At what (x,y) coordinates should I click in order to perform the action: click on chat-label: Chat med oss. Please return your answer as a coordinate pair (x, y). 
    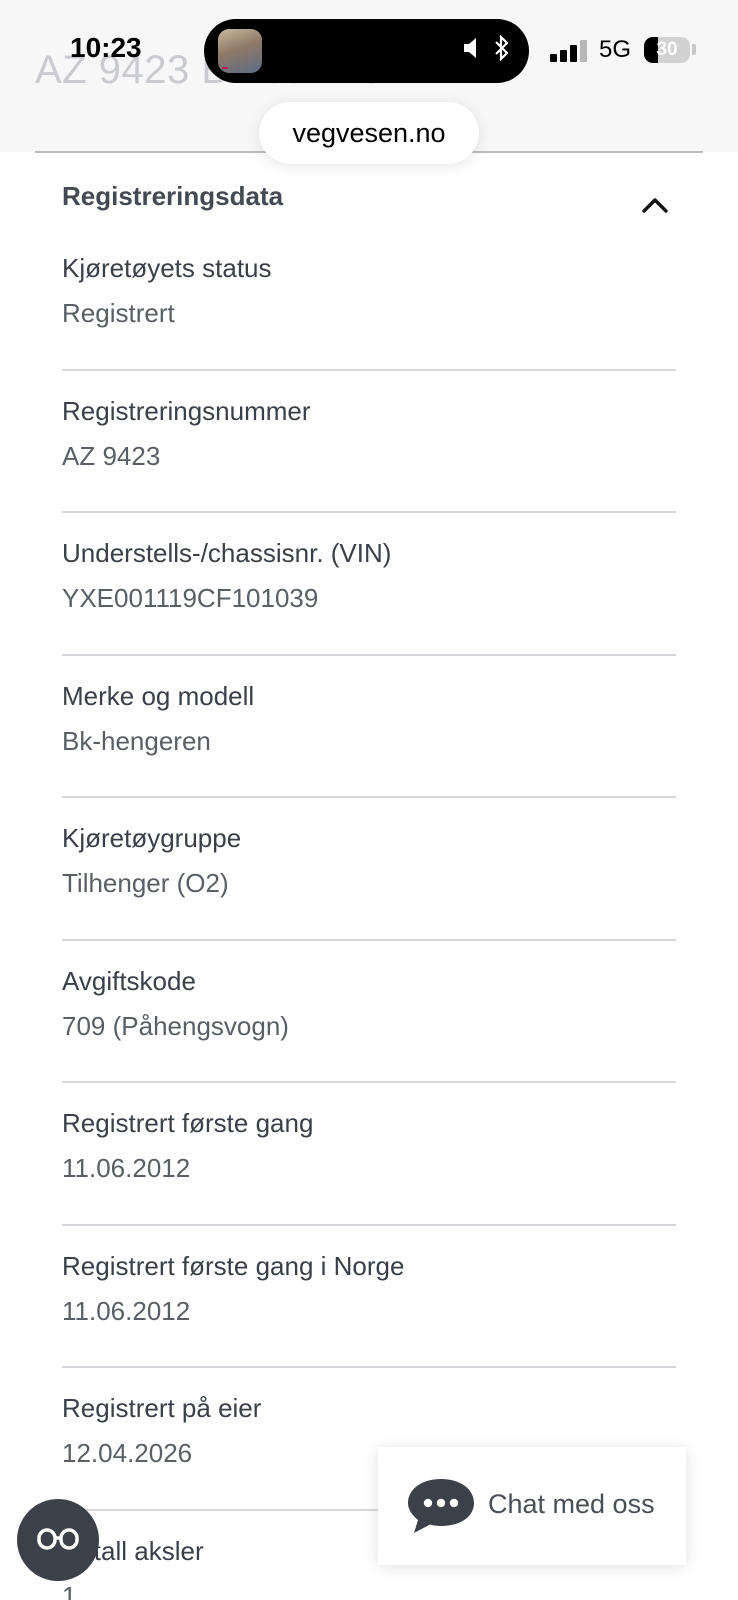
    Looking at the image, I should click on (571, 1504).